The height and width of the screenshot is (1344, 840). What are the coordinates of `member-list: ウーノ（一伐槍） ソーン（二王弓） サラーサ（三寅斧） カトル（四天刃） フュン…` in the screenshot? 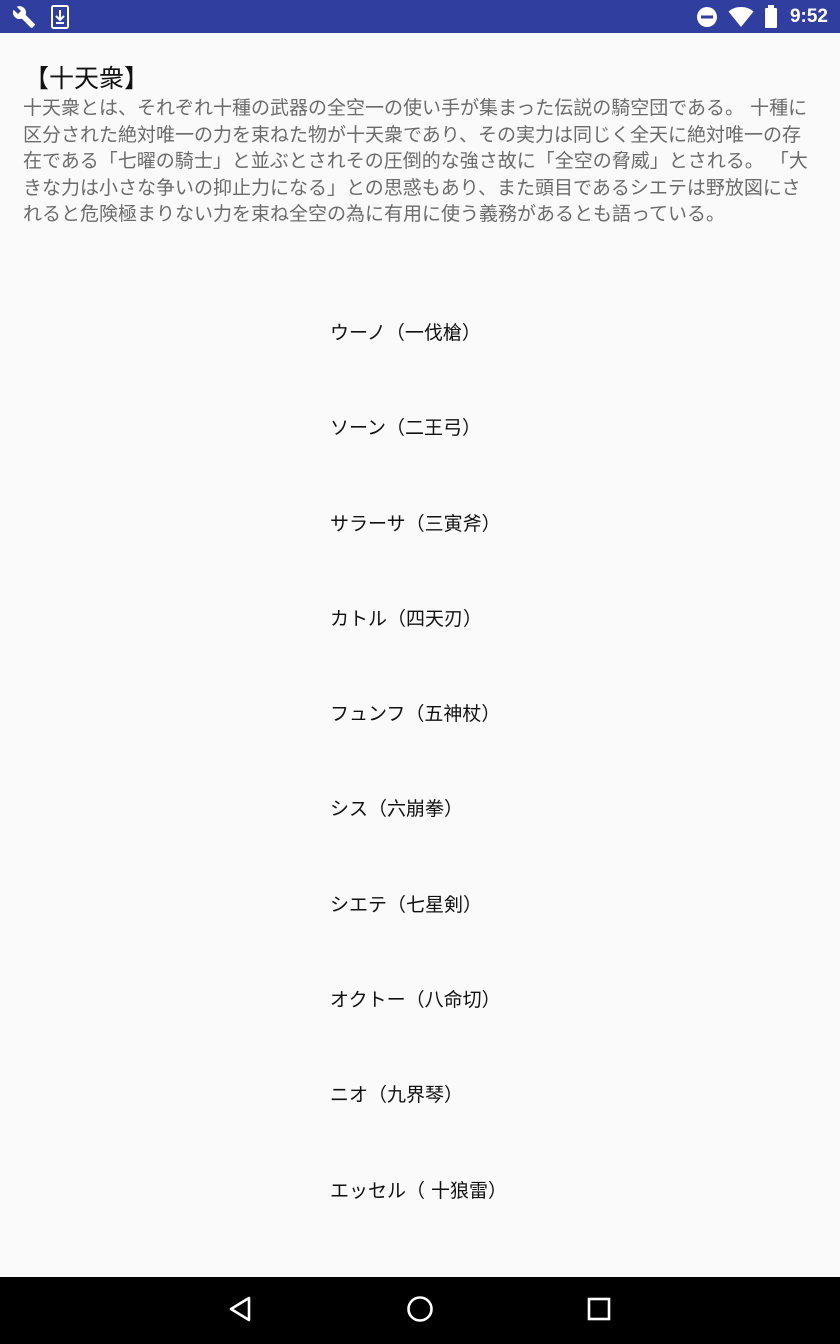 It's located at (418, 794).